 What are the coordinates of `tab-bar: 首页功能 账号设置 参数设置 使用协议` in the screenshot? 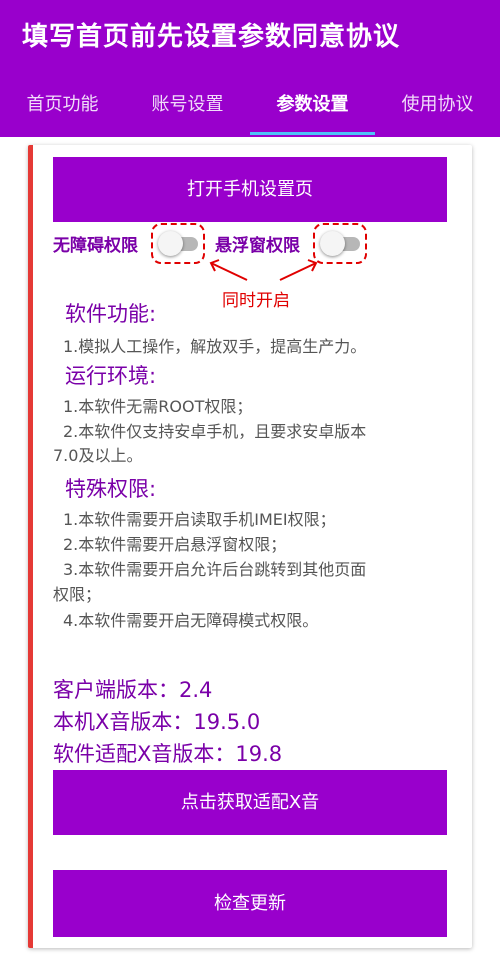 It's located at (250, 109).